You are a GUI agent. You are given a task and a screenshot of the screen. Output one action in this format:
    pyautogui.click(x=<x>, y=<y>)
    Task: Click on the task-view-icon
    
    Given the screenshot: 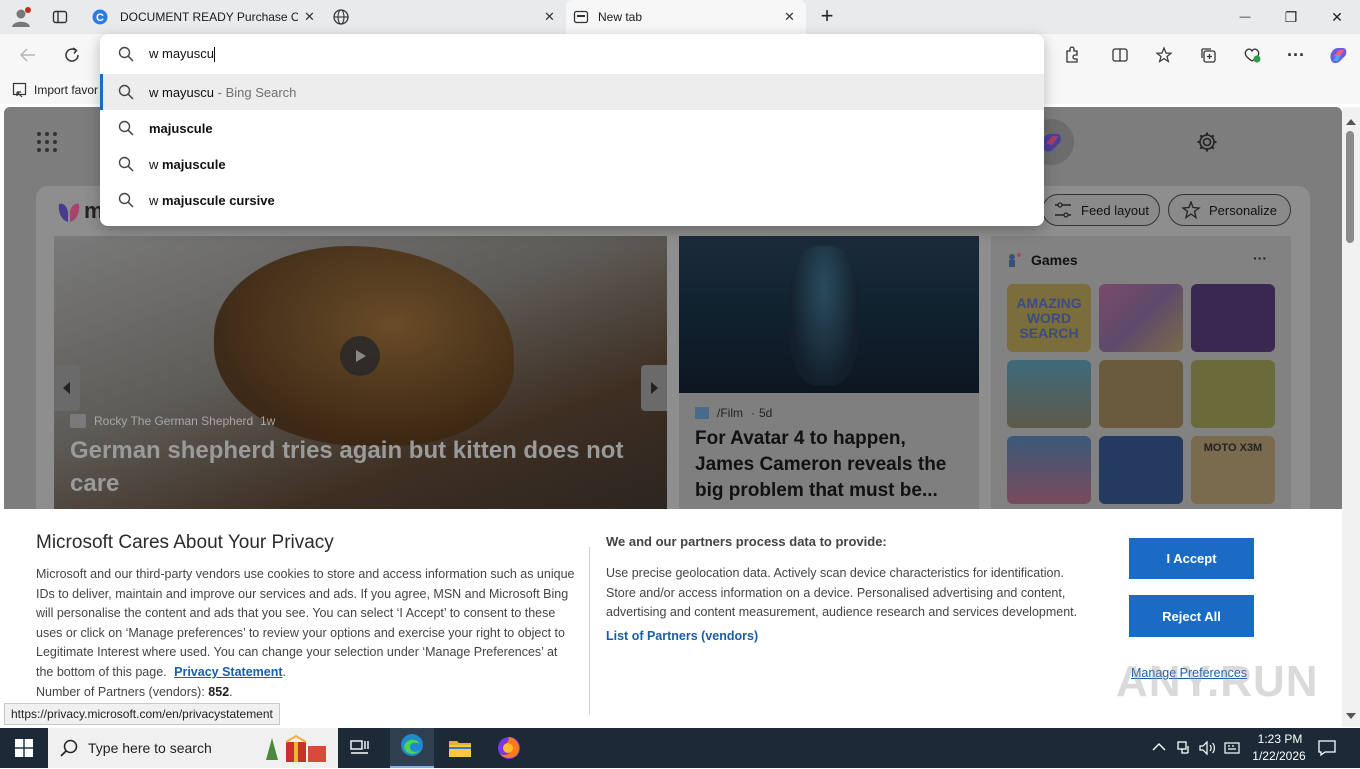 What is the action you would take?
    pyautogui.click(x=360, y=748)
    